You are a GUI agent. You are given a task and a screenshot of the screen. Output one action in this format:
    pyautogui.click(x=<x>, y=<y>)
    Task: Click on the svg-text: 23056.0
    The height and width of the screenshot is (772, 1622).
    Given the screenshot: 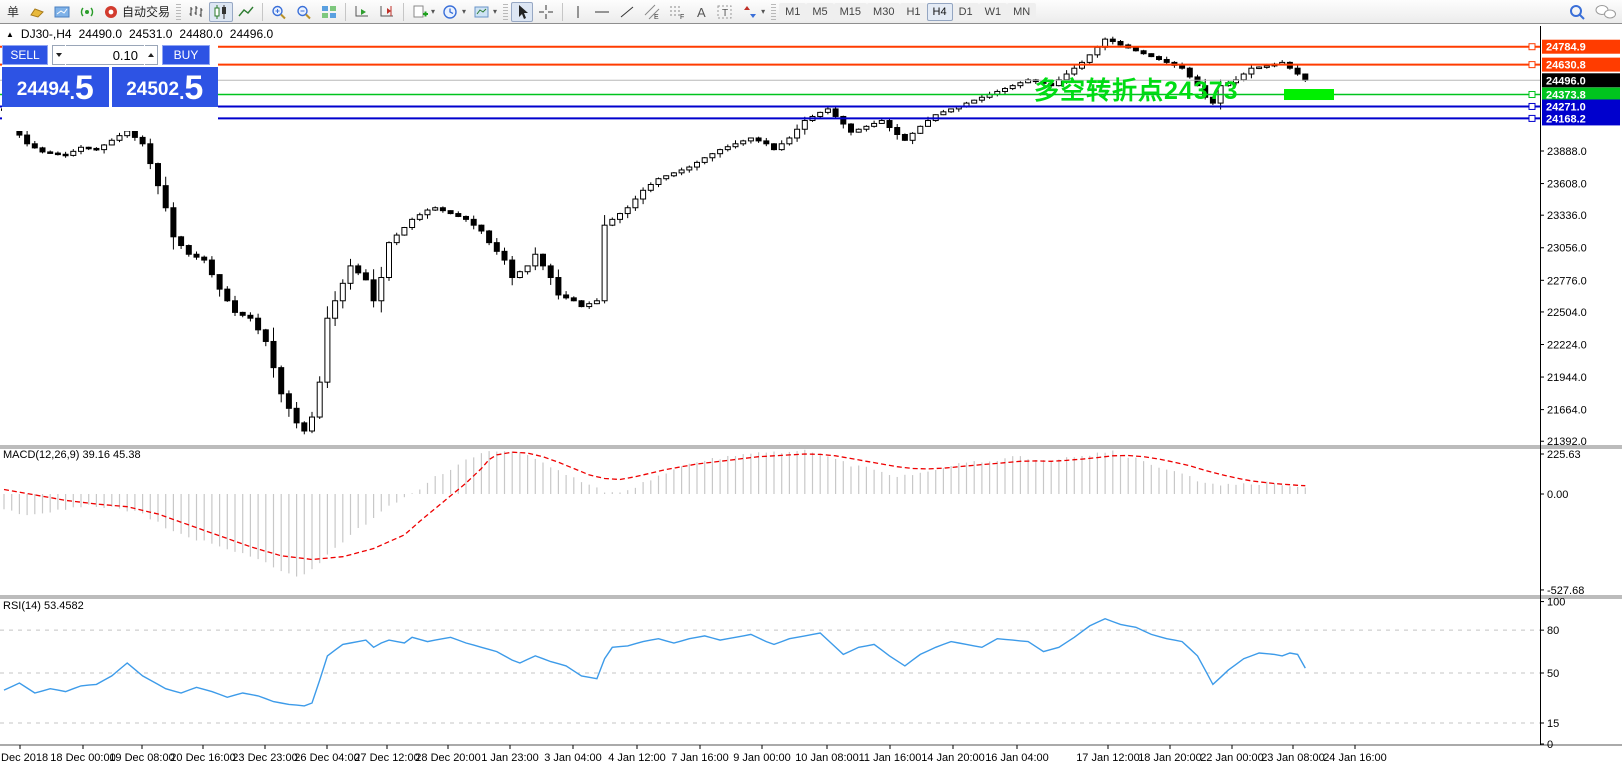 What is the action you would take?
    pyautogui.click(x=1567, y=249)
    